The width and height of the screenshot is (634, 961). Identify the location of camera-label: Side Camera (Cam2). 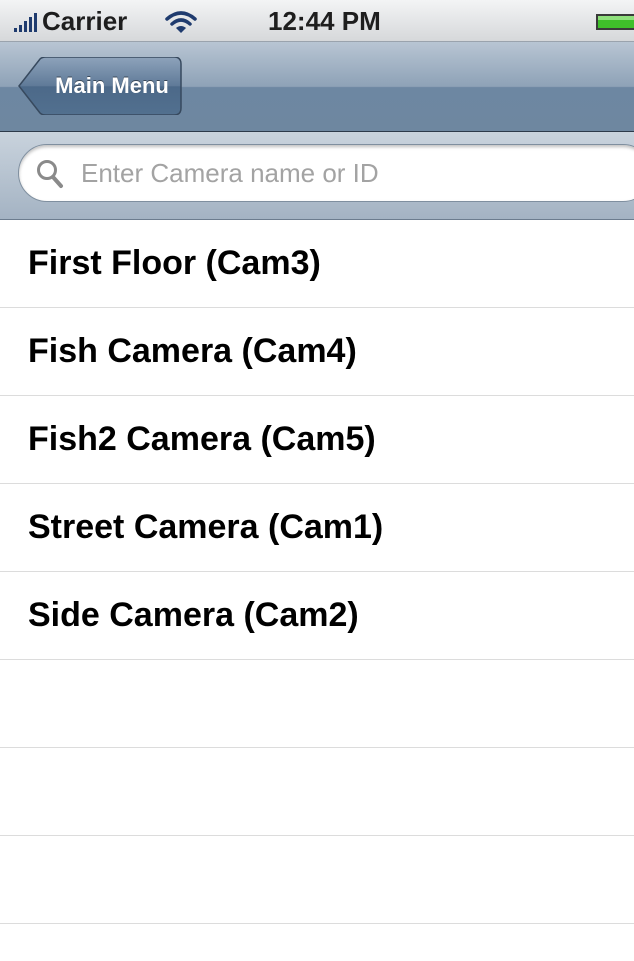
(193, 615).